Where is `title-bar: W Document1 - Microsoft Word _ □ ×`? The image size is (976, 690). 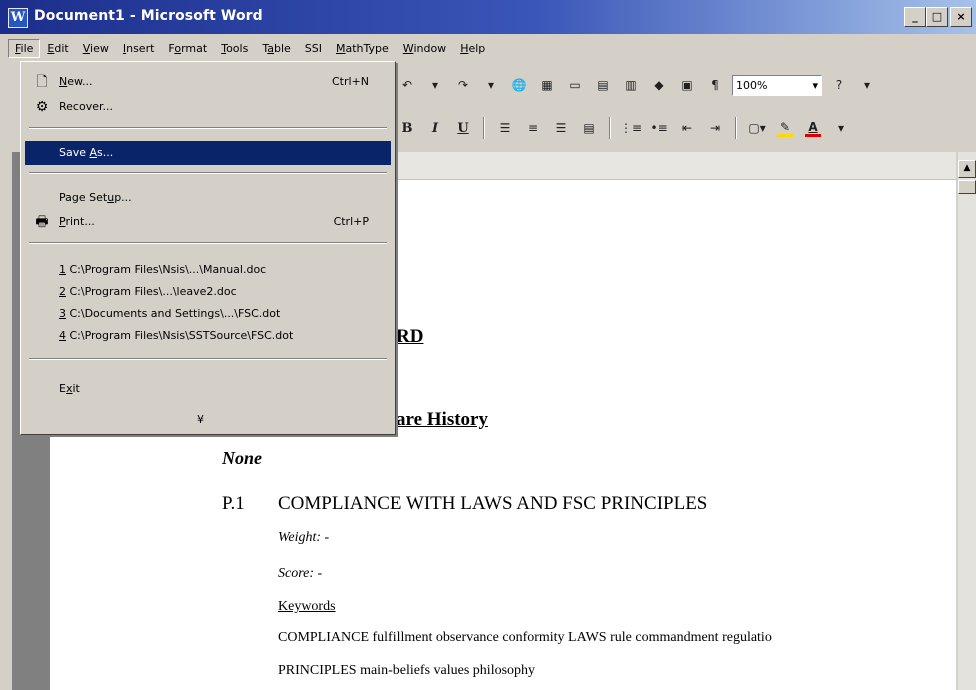
title-bar: W Document1 - Microsoft Word _ □ × is located at coordinates (488, 17).